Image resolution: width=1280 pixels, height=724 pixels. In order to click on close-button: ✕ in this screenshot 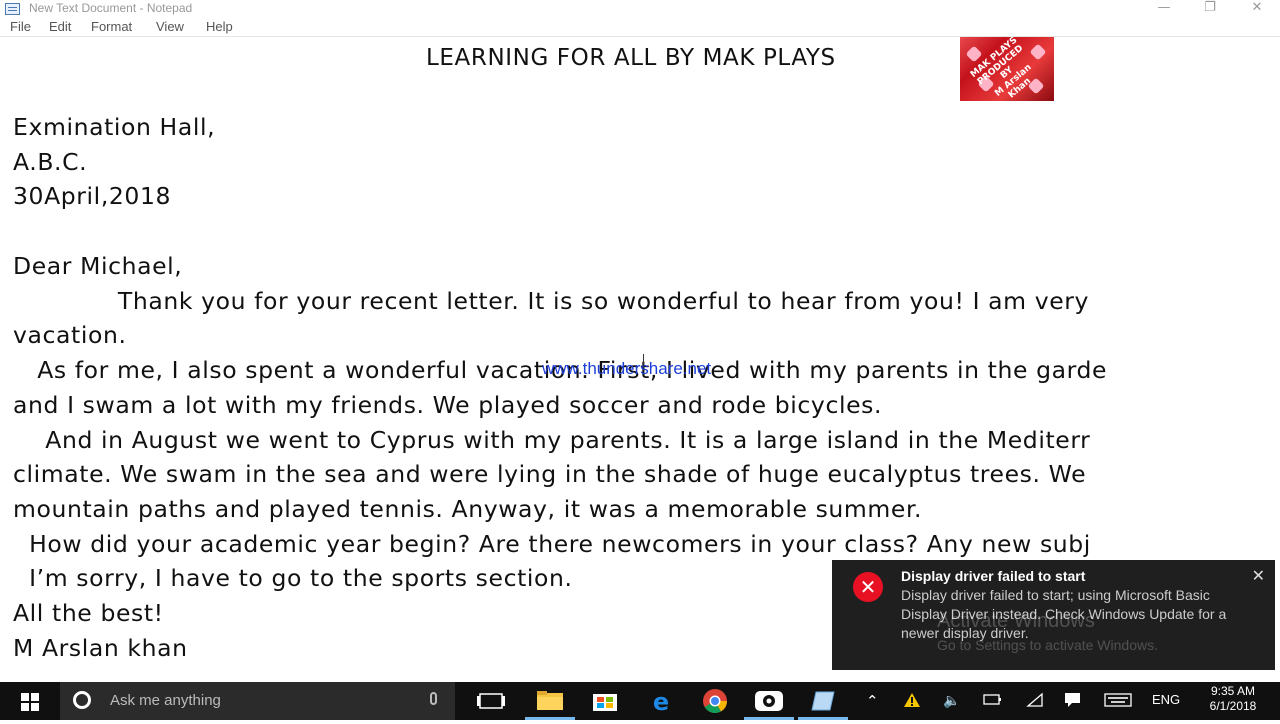, I will do `click(1257, 9)`.